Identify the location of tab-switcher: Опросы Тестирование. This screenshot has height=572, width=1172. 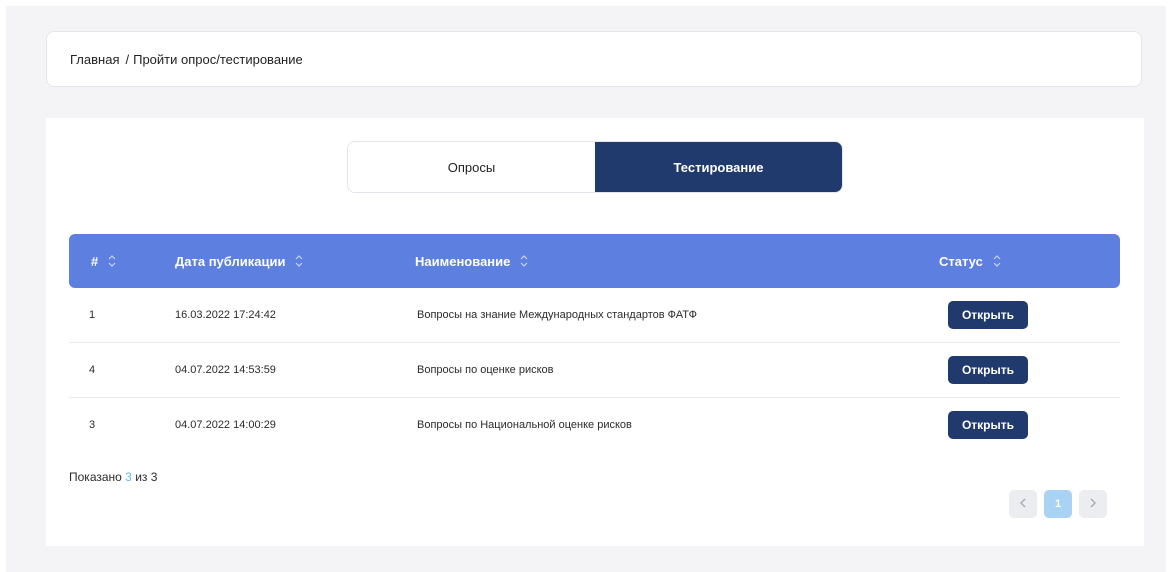
(595, 167).